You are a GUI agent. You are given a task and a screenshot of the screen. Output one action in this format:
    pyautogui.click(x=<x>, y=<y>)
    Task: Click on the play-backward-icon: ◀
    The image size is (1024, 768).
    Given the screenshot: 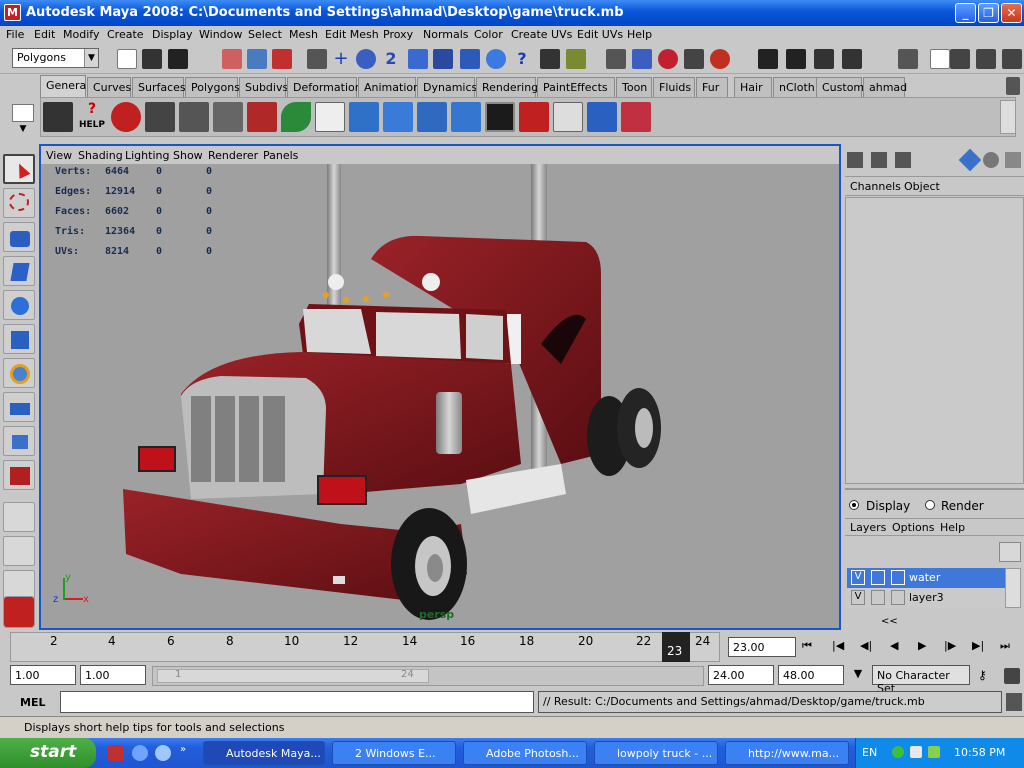 What is the action you would take?
    pyautogui.click(x=894, y=645)
    